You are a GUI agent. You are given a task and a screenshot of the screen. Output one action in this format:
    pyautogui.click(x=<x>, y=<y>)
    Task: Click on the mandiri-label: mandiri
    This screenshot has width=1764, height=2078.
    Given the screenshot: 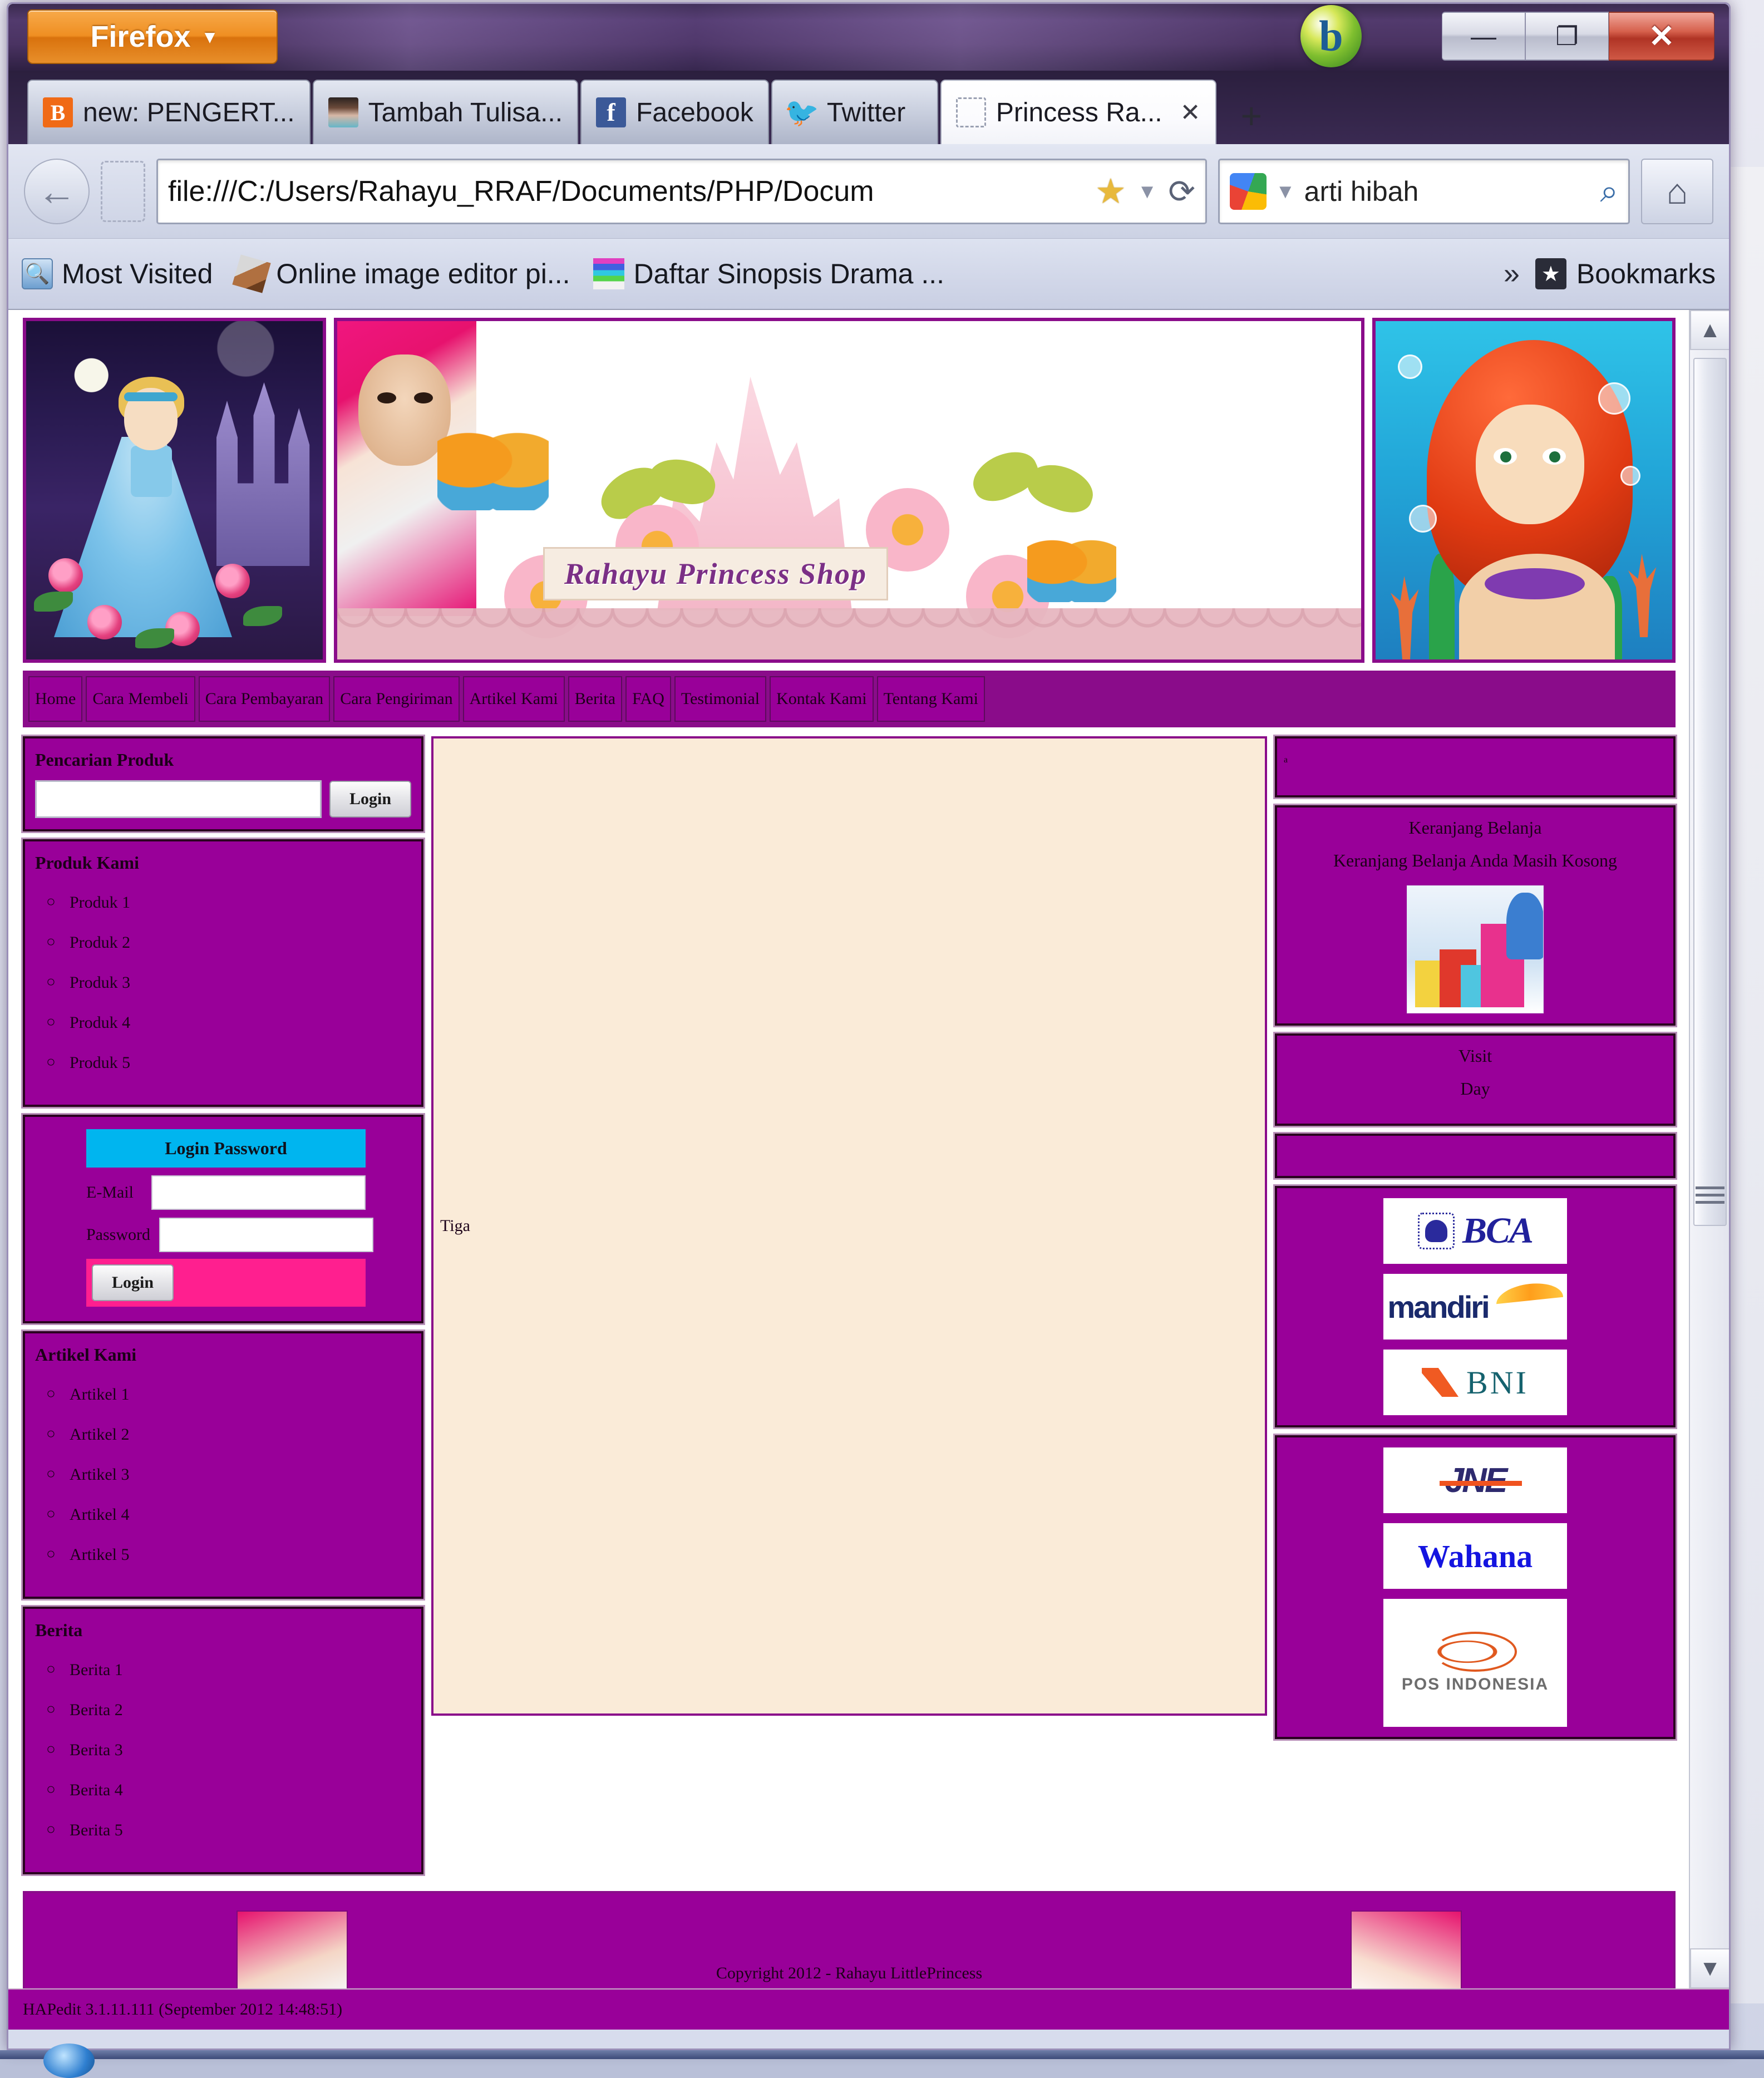 What is the action you would take?
    pyautogui.click(x=1437, y=1307)
    